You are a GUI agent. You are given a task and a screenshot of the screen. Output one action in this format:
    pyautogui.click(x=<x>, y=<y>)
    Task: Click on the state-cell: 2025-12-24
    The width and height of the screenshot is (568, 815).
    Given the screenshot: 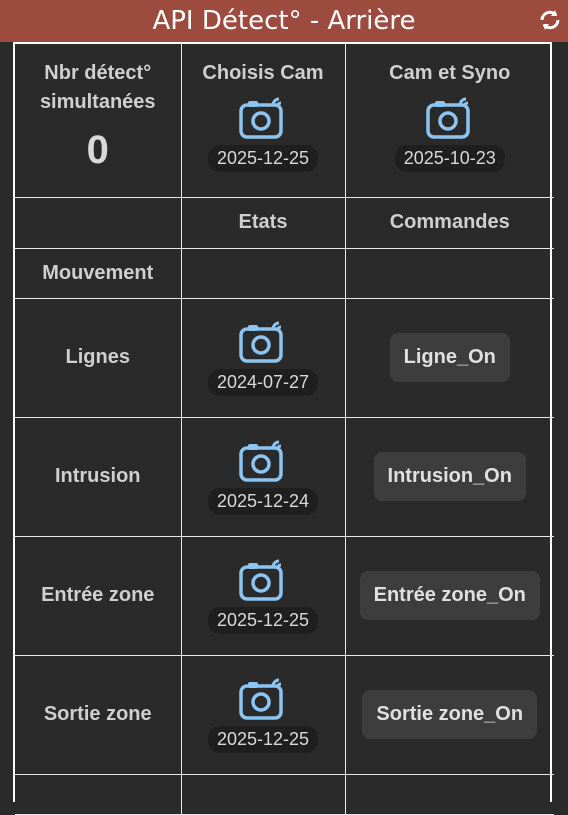 What is the action you would take?
    pyautogui.click(x=263, y=476)
    